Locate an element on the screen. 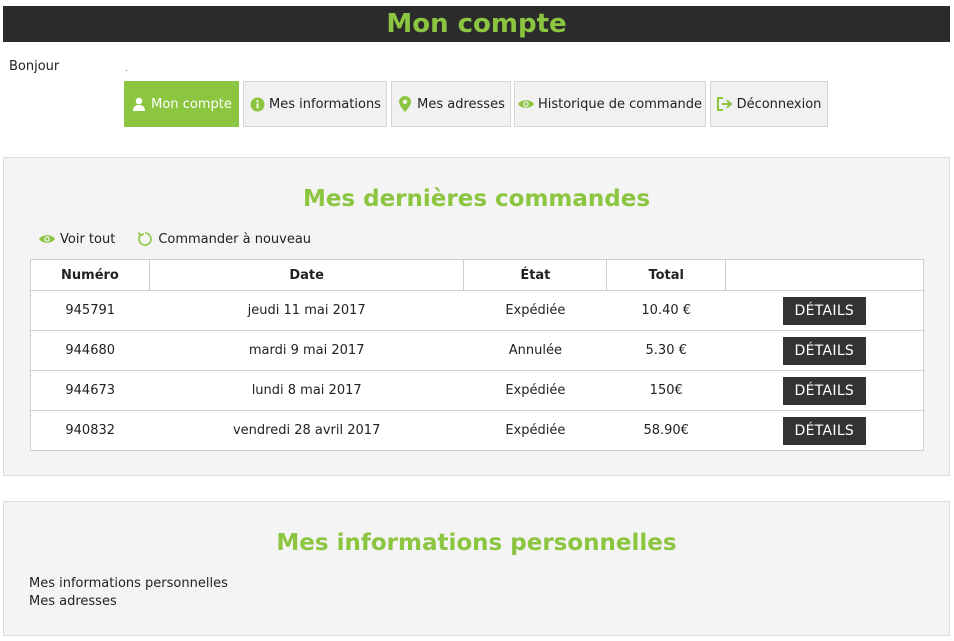  column-header-action is located at coordinates (824, 275).